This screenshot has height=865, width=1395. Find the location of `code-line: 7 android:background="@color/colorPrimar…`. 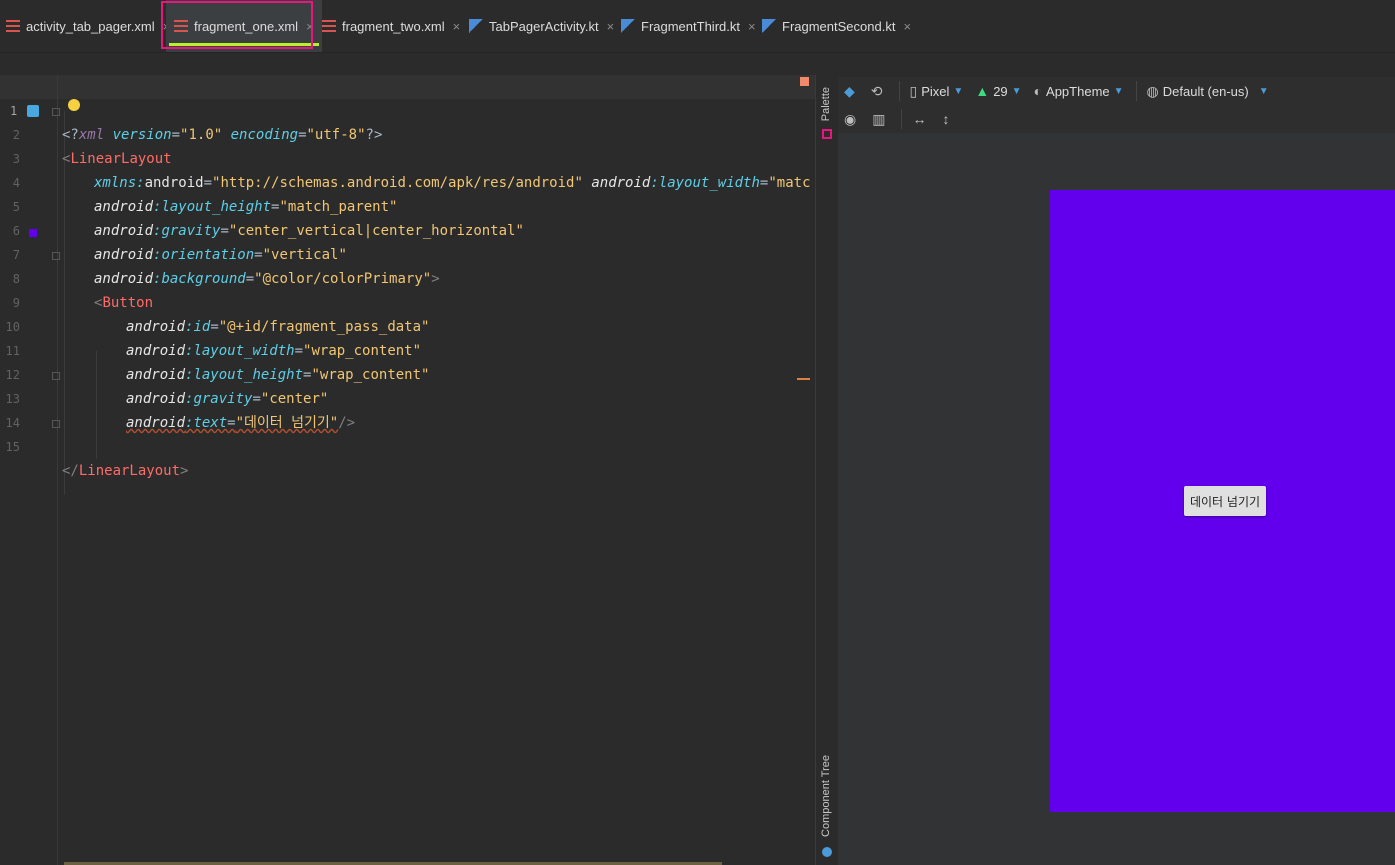

code-line: 7 android:background="@color/colorPrimar… is located at coordinates (407, 253).